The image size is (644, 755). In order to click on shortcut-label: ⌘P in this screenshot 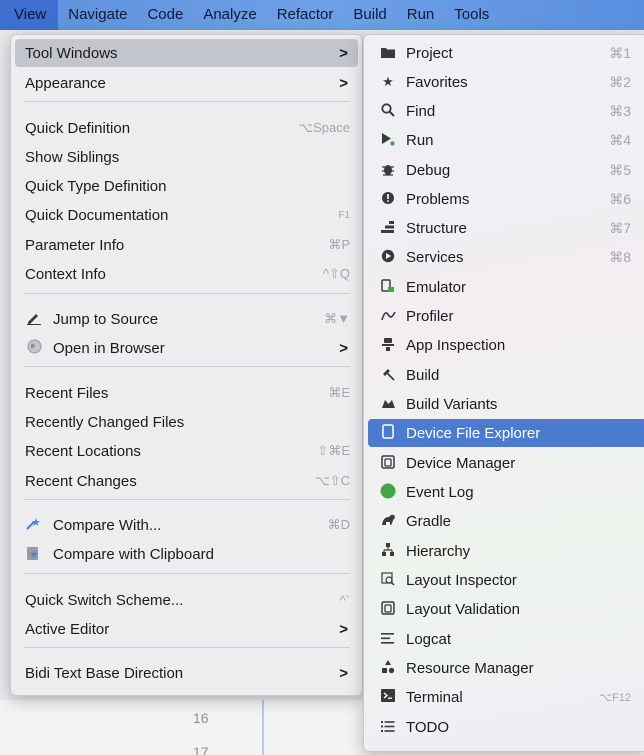, I will do `click(339, 244)`.